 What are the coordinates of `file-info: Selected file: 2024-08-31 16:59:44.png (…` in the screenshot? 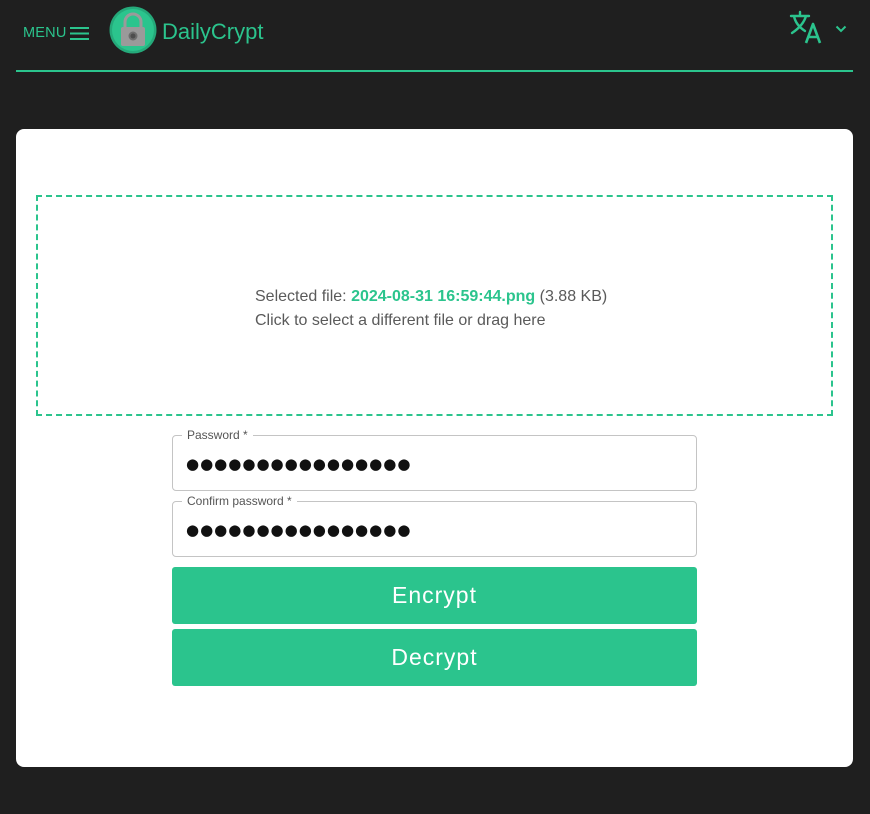 It's located at (431, 309).